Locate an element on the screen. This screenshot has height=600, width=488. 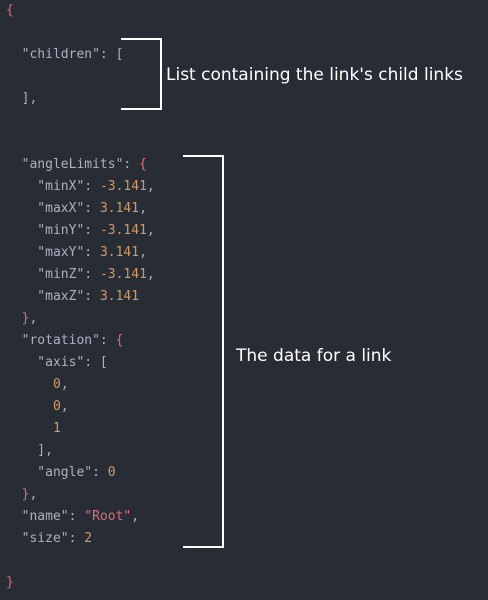
code-token: "children" is located at coordinates (53, 54).